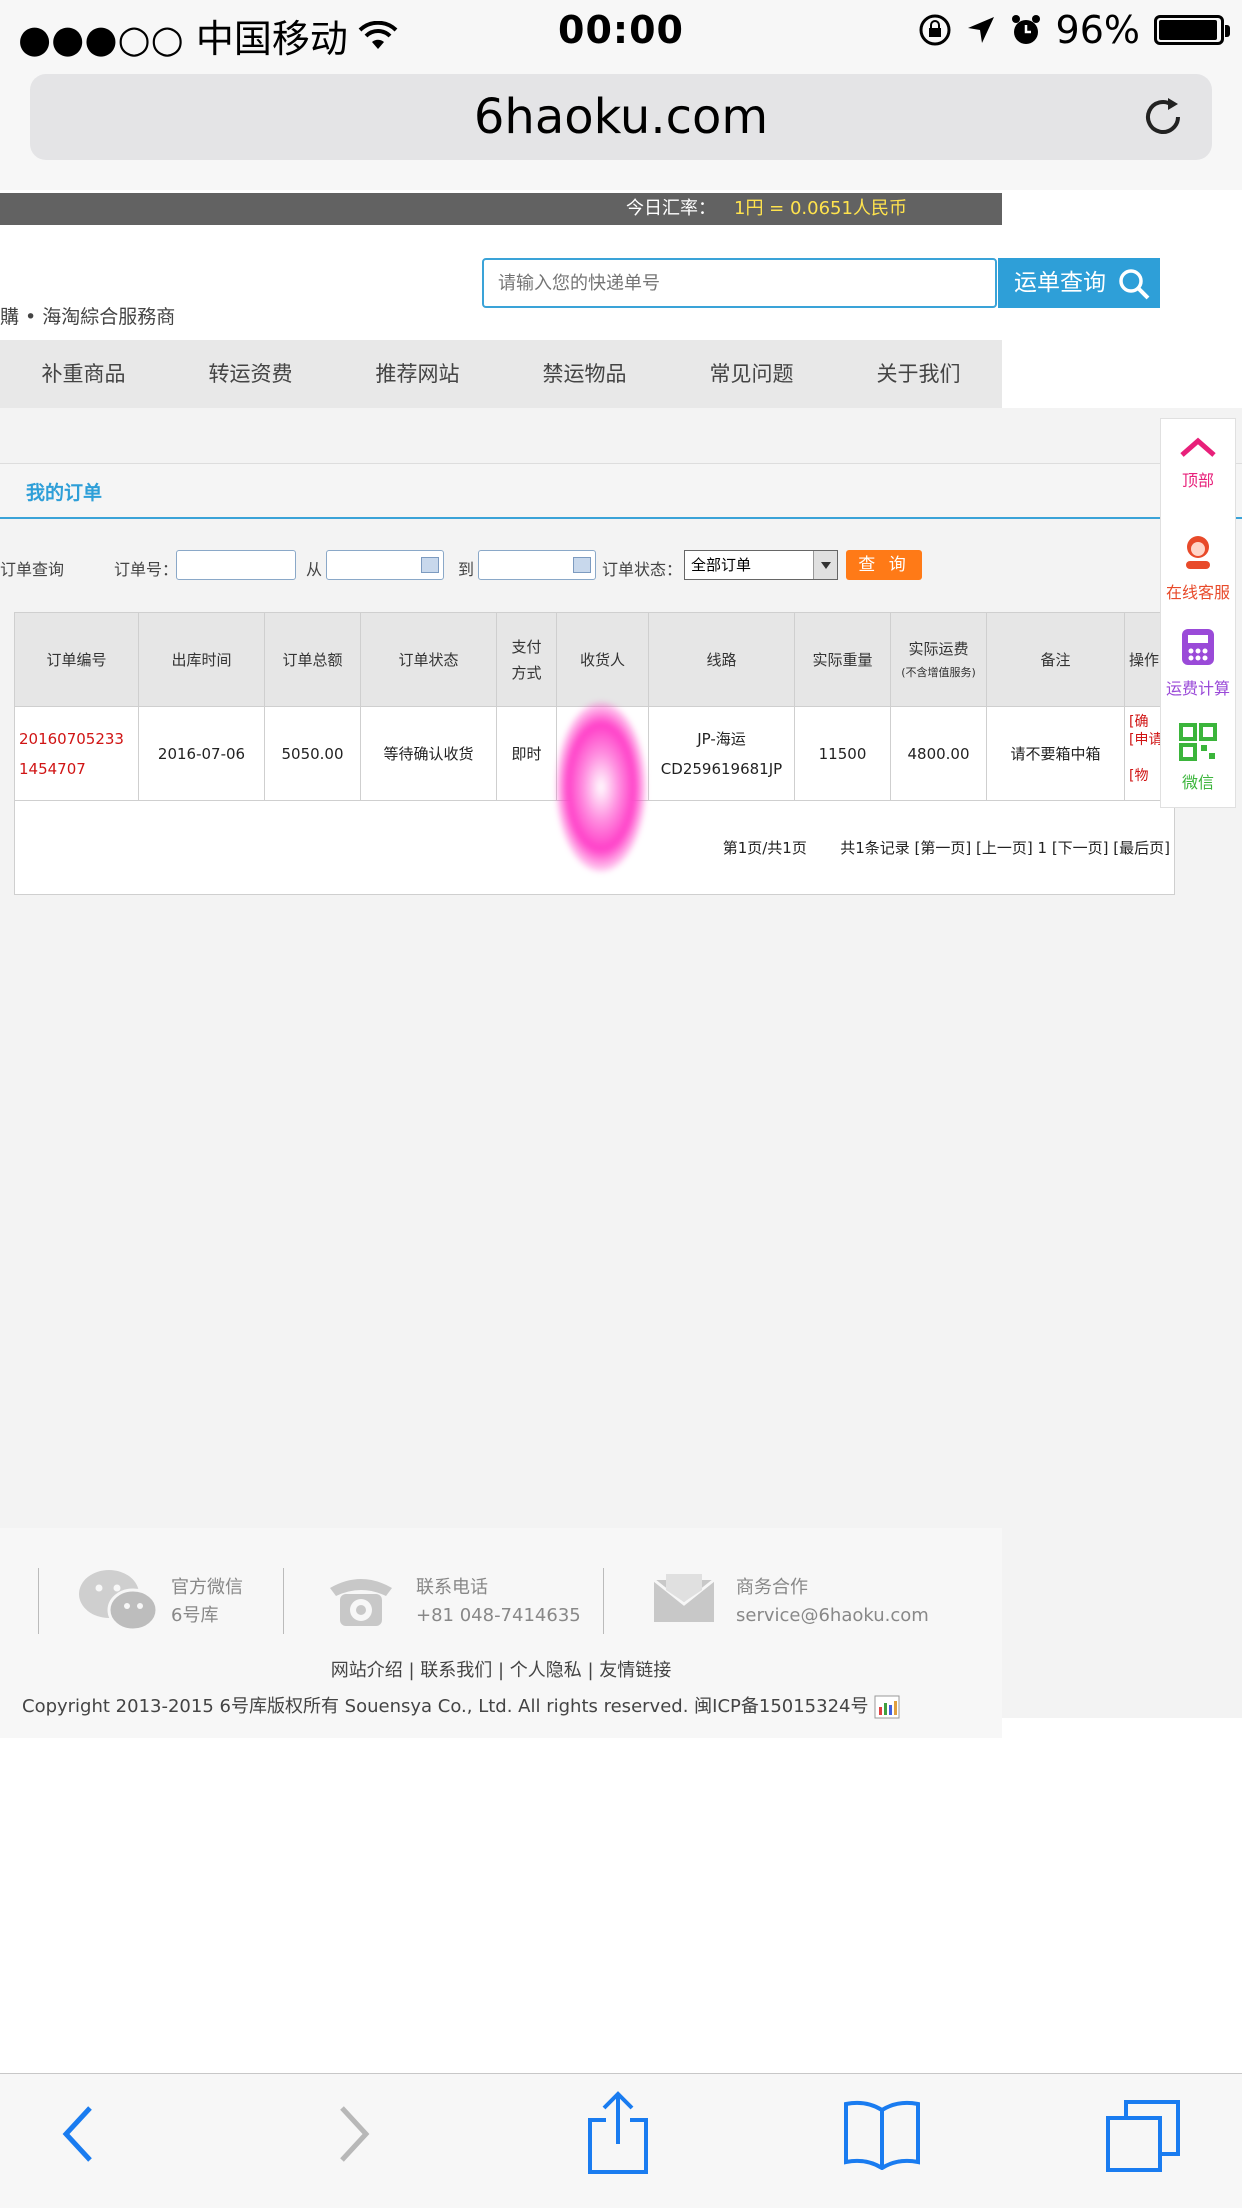 This screenshot has width=1242, height=2208. Describe the element at coordinates (882, 2135) in the screenshot. I see `bookmarks-icon` at that location.